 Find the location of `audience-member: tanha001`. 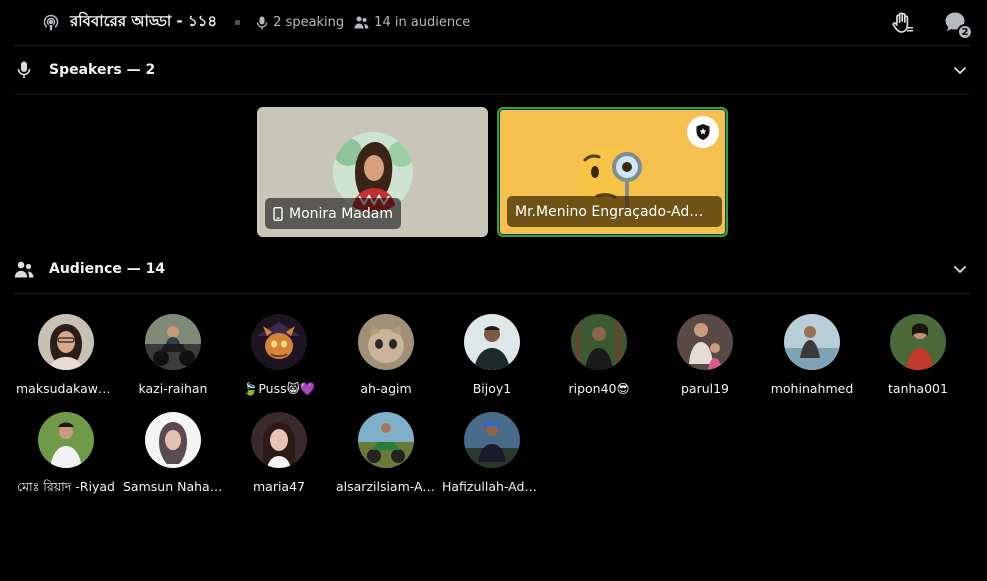

audience-member: tanha001 is located at coordinates (918, 355).